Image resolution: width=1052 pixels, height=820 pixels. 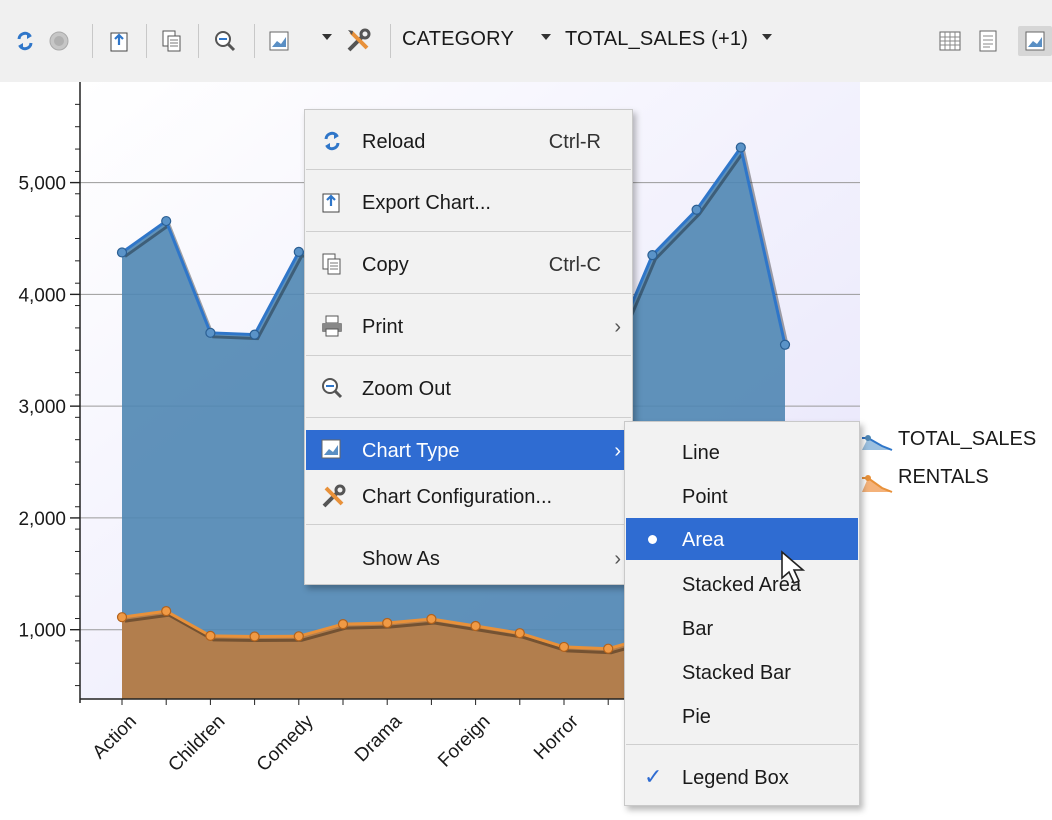 I want to click on chart-view-icon, so click(x=1035, y=41).